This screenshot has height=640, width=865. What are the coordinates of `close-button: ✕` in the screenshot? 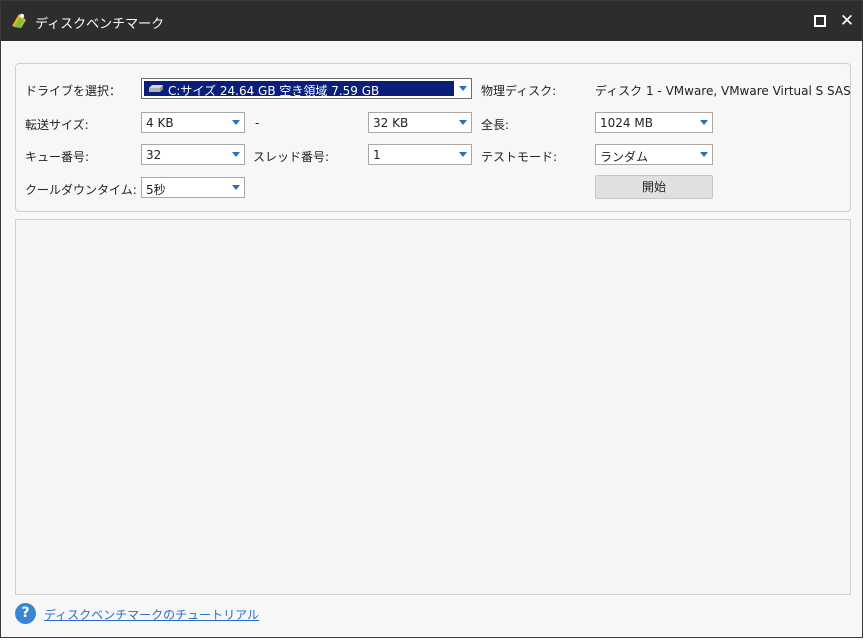 It's located at (847, 21).